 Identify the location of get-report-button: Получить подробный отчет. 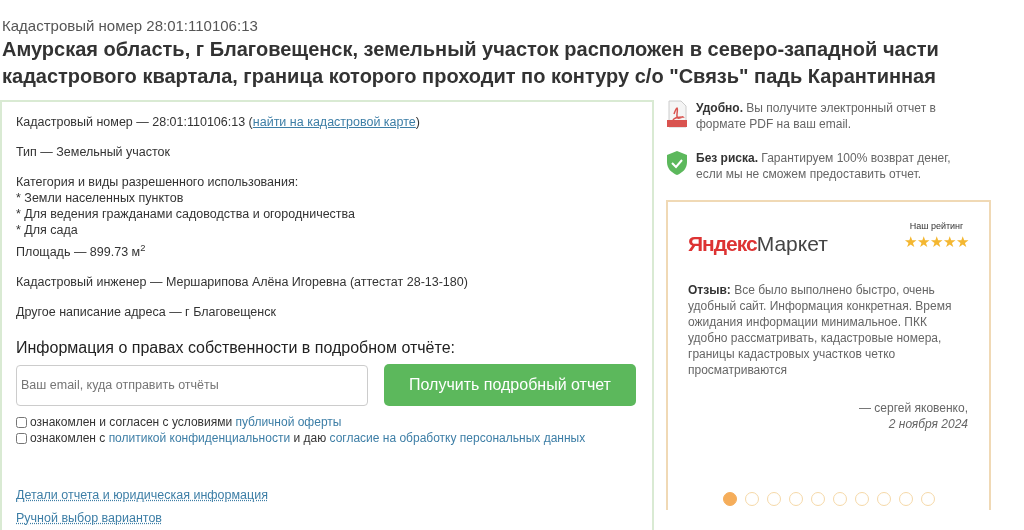
(510, 385).